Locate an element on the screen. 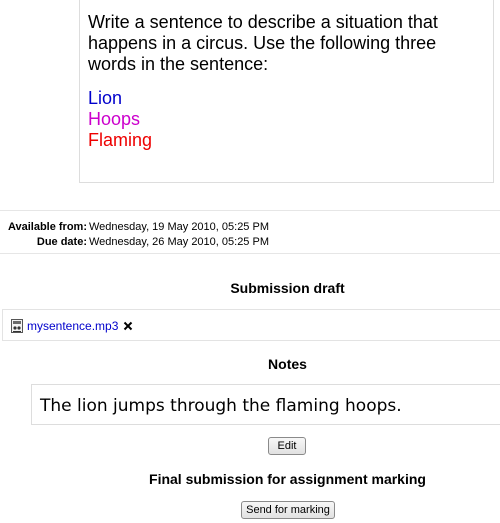 This screenshot has width=500, height=523. submission-file-link: mysentence.mp3 is located at coordinates (72, 326).